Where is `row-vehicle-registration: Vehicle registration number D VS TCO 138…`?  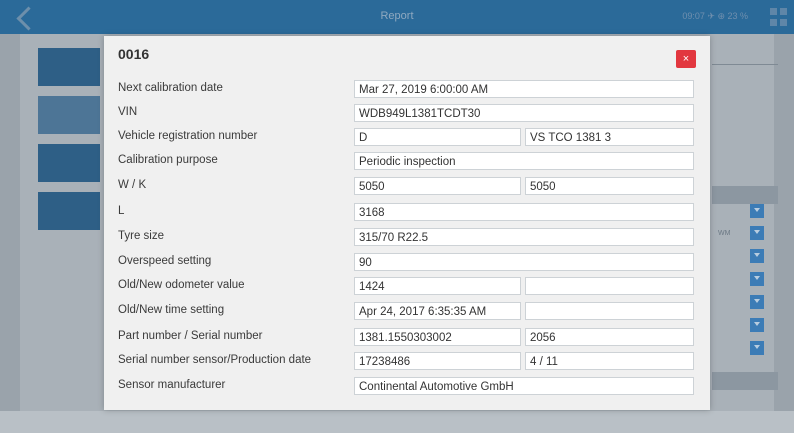 row-vehicle-registration: Vehicle registration number D VS TCO 138… is located at coordinates (407, 138).